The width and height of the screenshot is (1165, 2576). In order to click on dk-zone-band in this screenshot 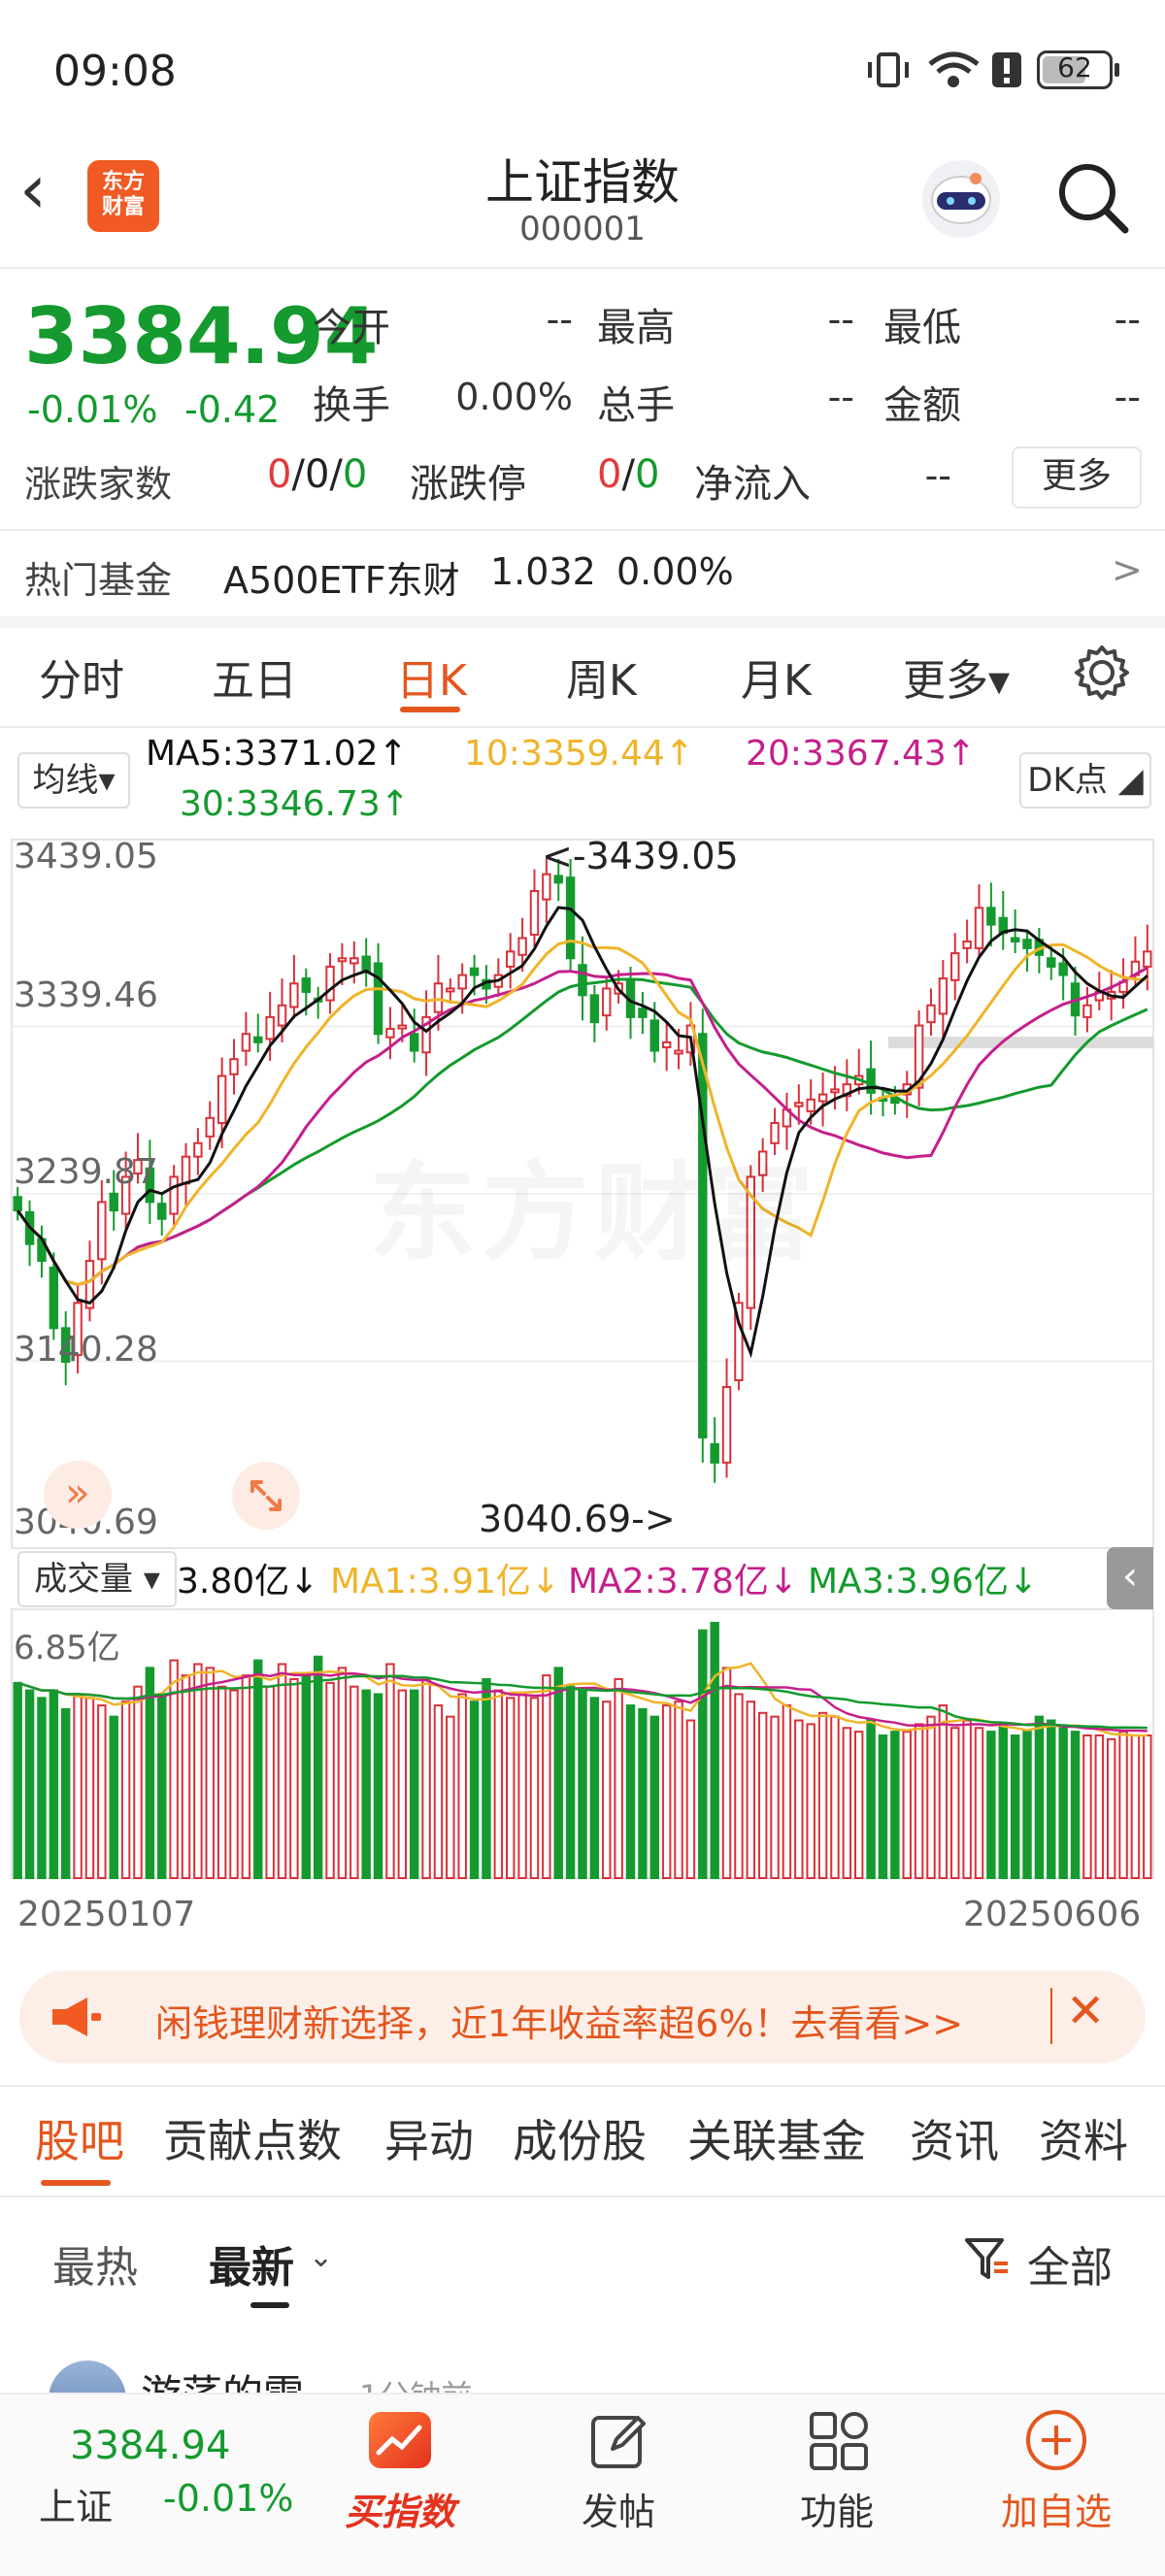, I will do `click(1020, 1042)`.